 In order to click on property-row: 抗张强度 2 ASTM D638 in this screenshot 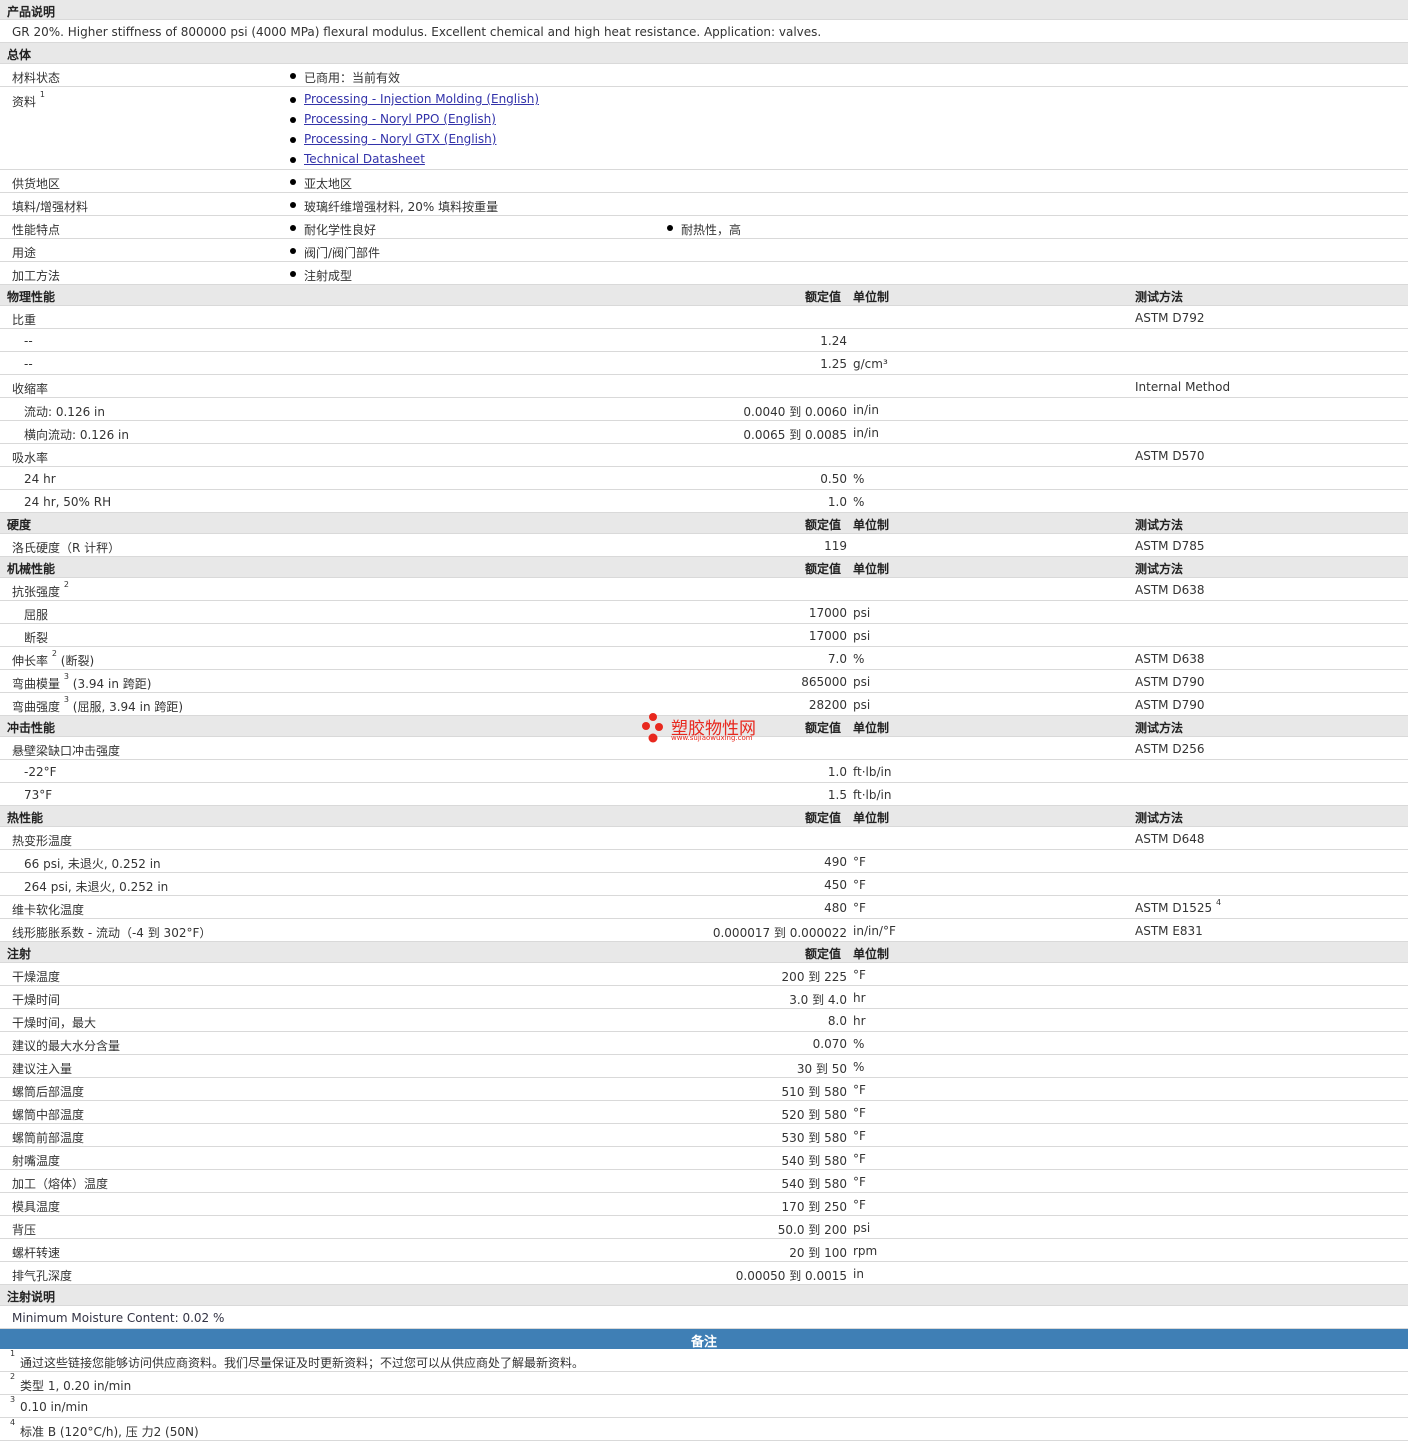, I will do `click(704, 589)`.